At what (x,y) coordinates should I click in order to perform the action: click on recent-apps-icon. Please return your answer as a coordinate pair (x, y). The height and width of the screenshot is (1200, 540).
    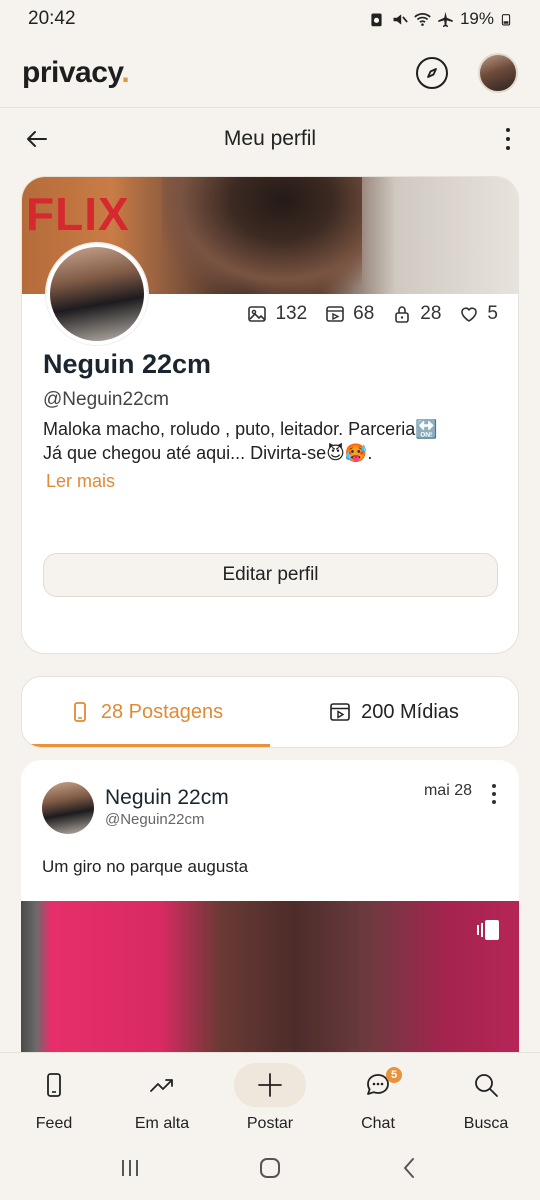
    Looking at the image, I should click on (130, 1168).